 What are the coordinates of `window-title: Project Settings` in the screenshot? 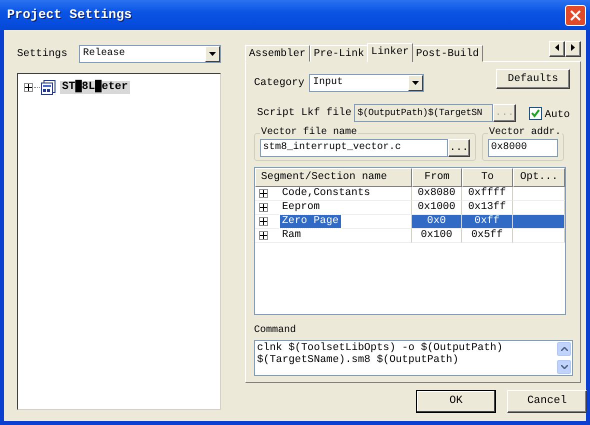 It's located at (69, 15).